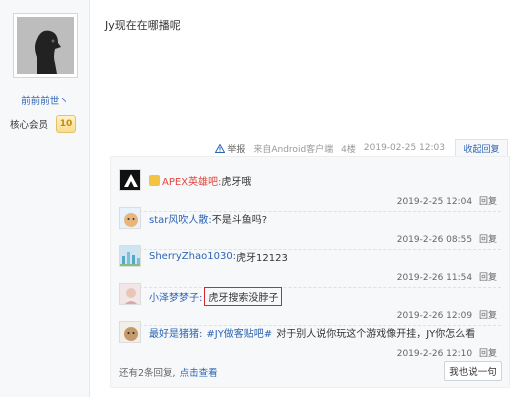 This screenshot has height=397, width=520. What do you see at coordinates (473, 371) in the screenshot?
I see `add-comment-button: 我也说一句` at bounding box center [473, 371].